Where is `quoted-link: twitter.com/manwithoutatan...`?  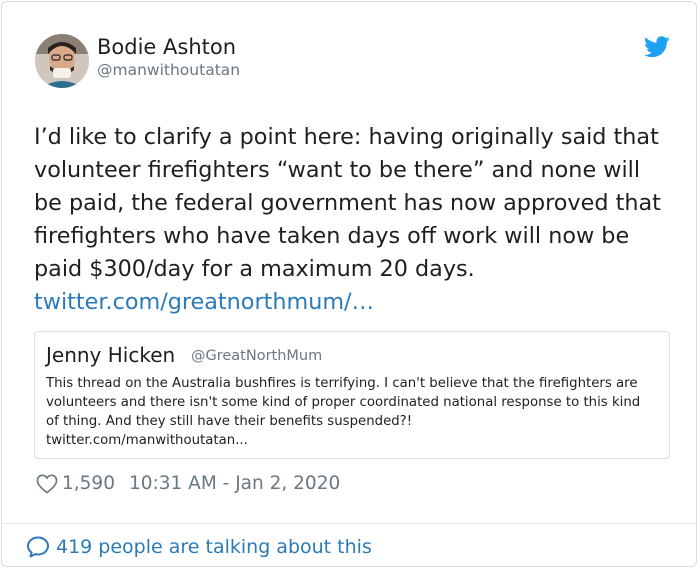
quoted-link: twitter.com/manwithoutatan... is located at coordinates (147, 440).